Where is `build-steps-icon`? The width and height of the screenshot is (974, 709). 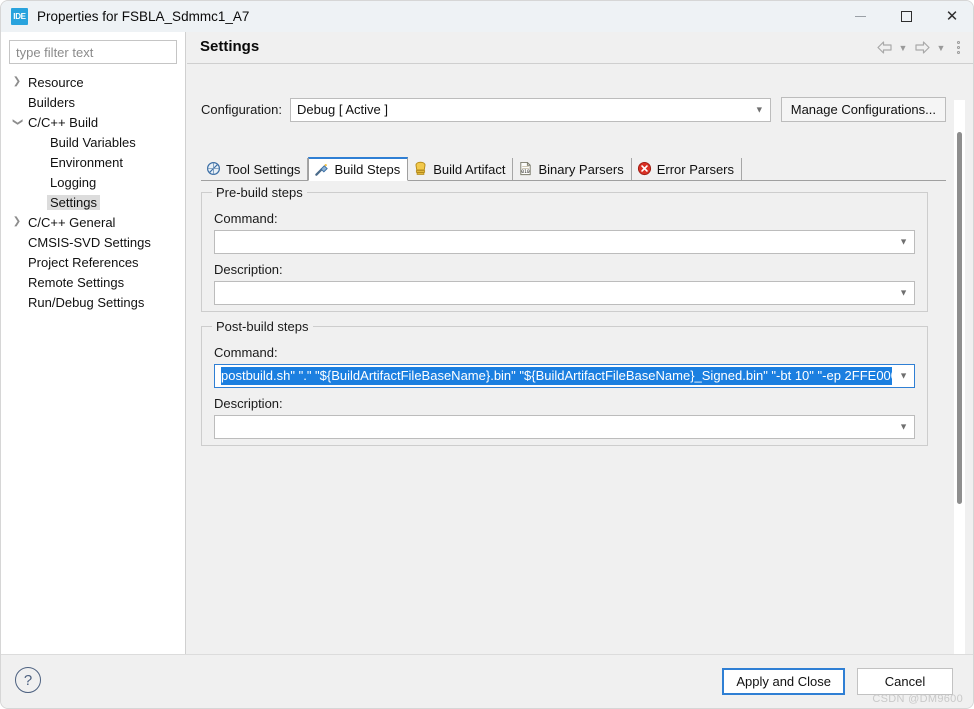
build-steps-icon is located at coordinates (322, 170).